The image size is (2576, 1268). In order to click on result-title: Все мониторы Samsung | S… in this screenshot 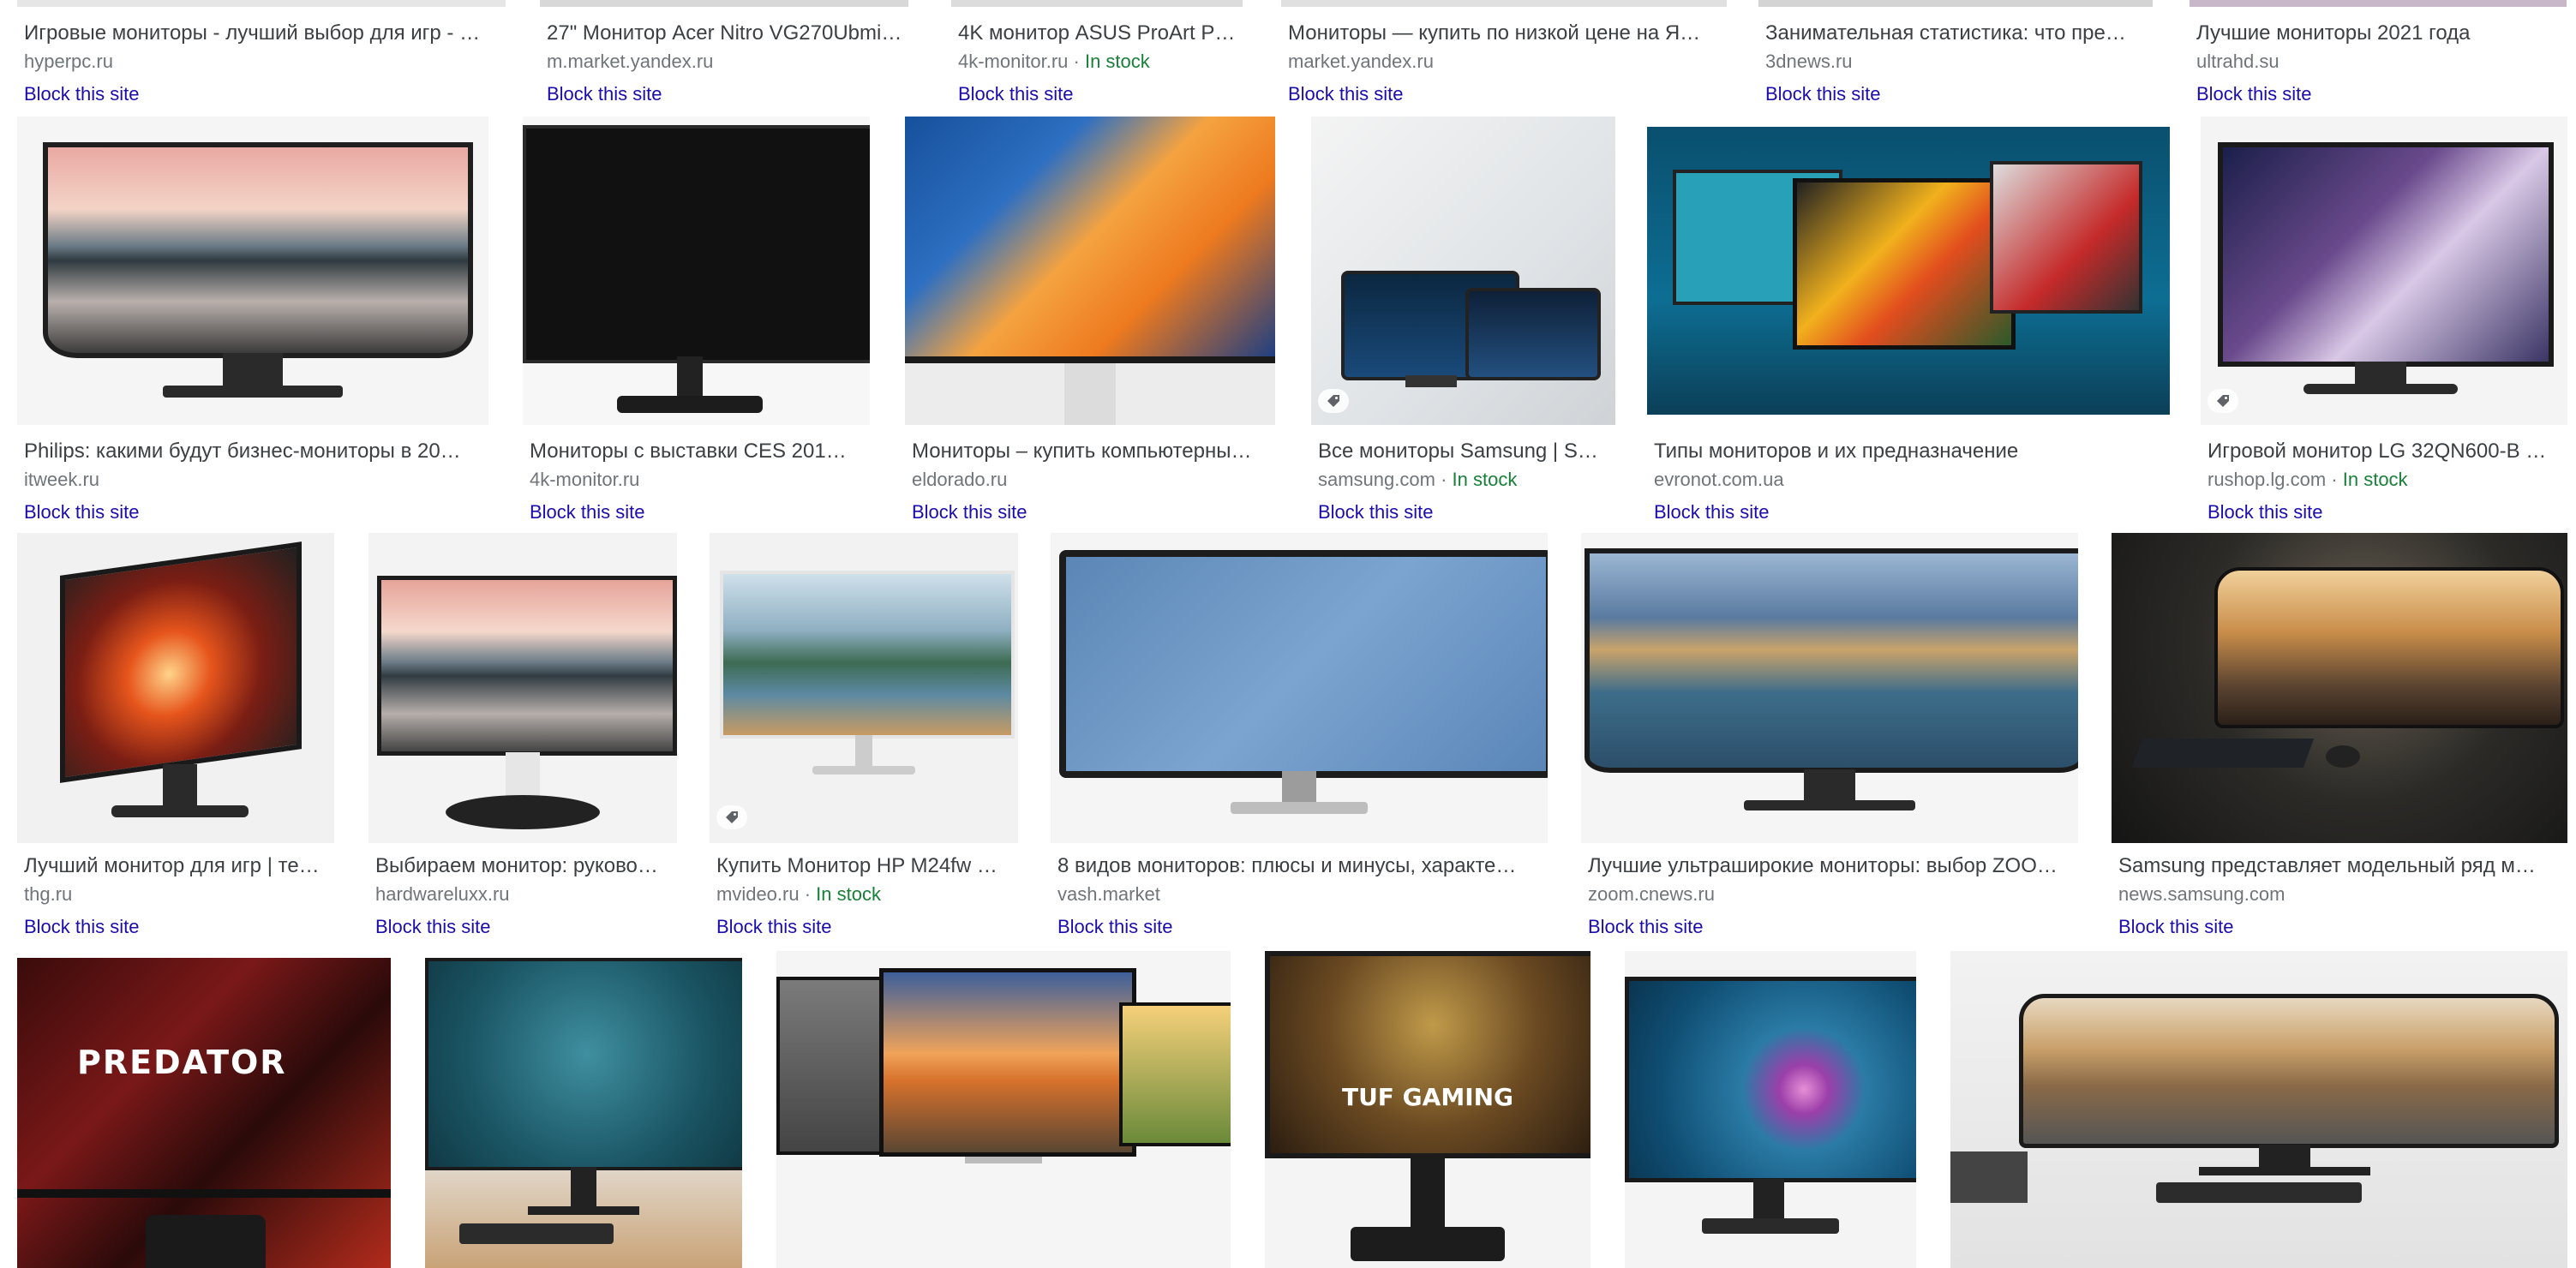, I will do `click(1465, 452)`.